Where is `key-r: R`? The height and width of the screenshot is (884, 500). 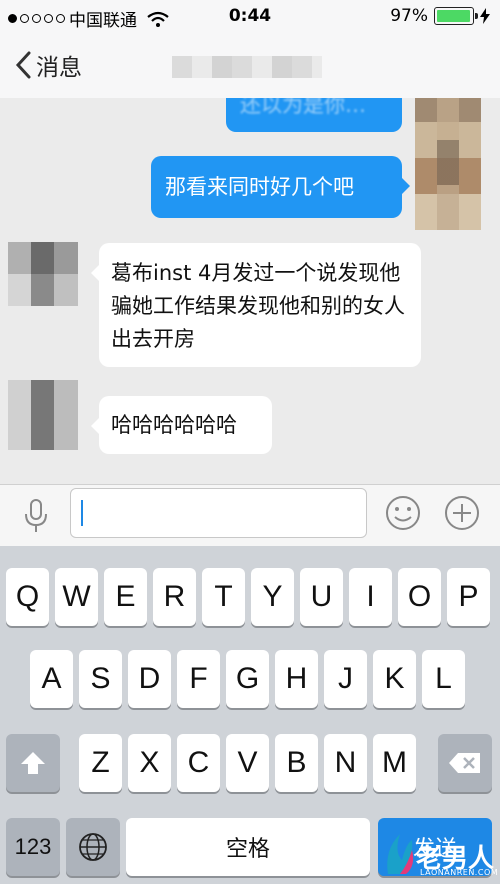 key-r: R is located at coordinates (174, 597).